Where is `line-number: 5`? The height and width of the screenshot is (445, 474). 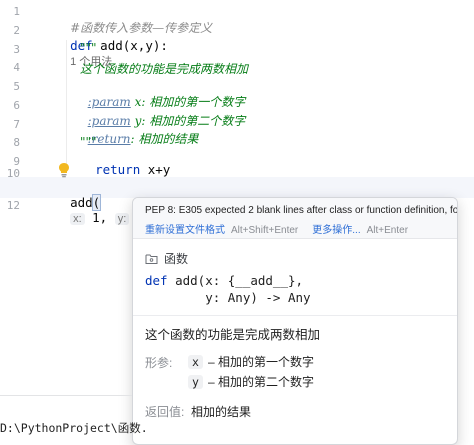
line-number: 5 is located at coordinates (16, 86).